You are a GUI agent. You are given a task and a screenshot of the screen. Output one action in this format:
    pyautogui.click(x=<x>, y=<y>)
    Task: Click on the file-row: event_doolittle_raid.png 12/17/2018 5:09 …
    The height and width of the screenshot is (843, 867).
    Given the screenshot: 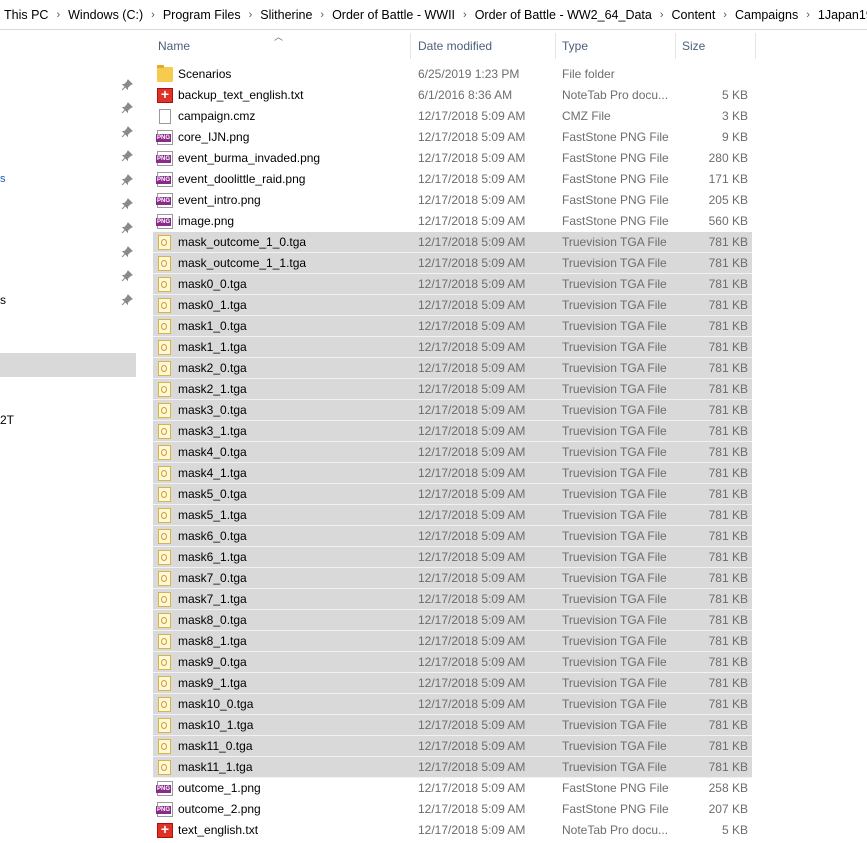 What is the action you would take?
    pyautogui.click(x=452, y=179)
    